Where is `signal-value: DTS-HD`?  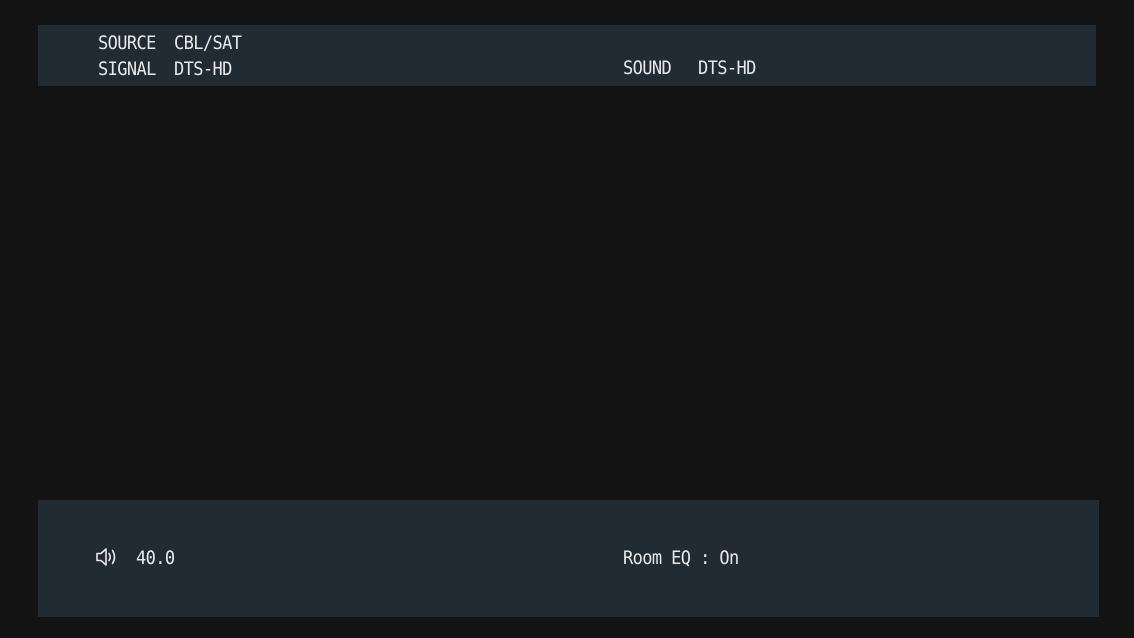 signal-value: DTS-HD is located at coordinates (203, 69).